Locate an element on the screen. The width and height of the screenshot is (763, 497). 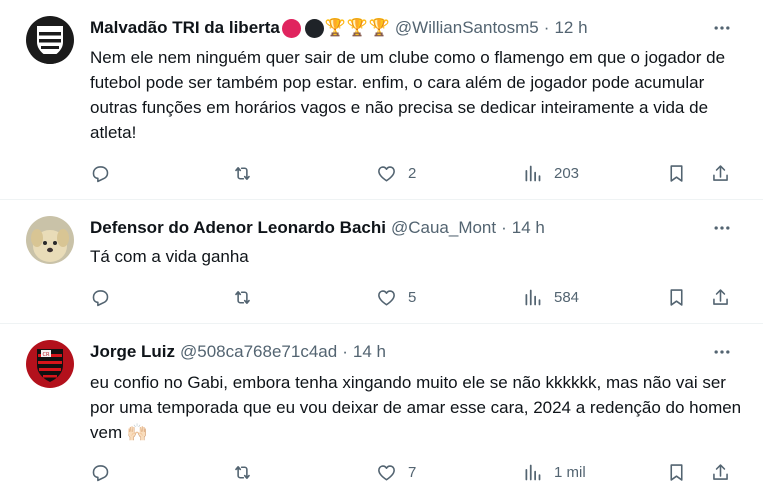
views-button: 203 is located at coordinates (550, 173).